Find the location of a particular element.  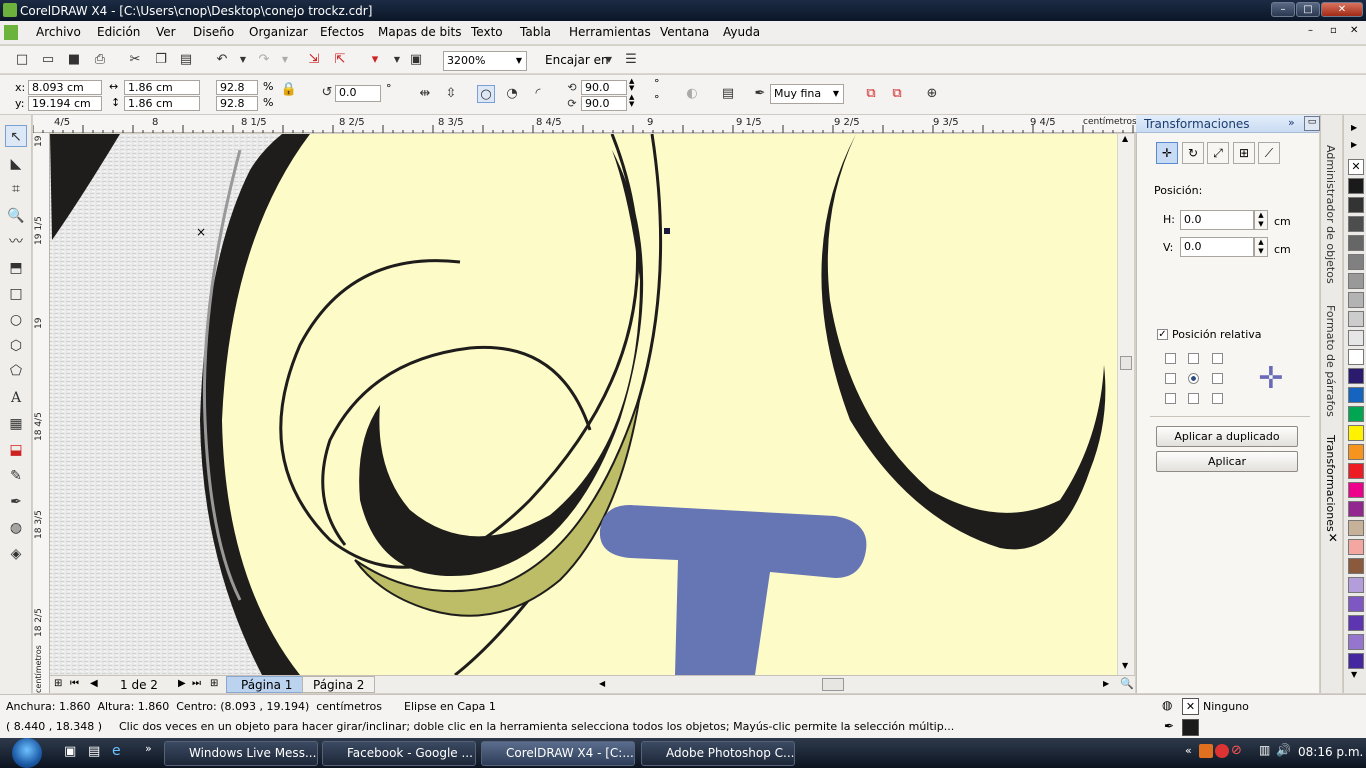

snap-dropdown-icon: ▼ is located at coordinates (609, 60).